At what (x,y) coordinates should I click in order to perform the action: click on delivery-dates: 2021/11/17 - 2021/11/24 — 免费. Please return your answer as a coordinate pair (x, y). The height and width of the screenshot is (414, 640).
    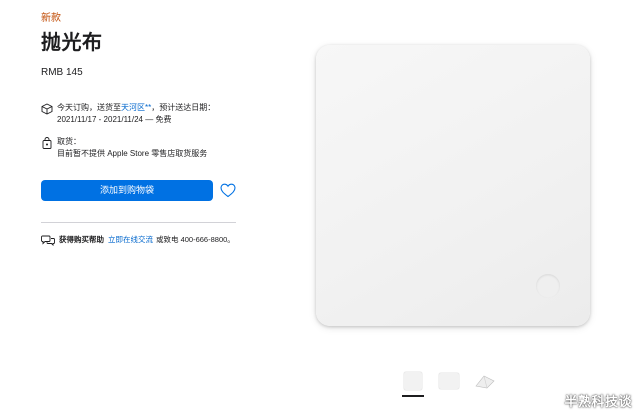
    Looking at the image, I should click on (114, 119).